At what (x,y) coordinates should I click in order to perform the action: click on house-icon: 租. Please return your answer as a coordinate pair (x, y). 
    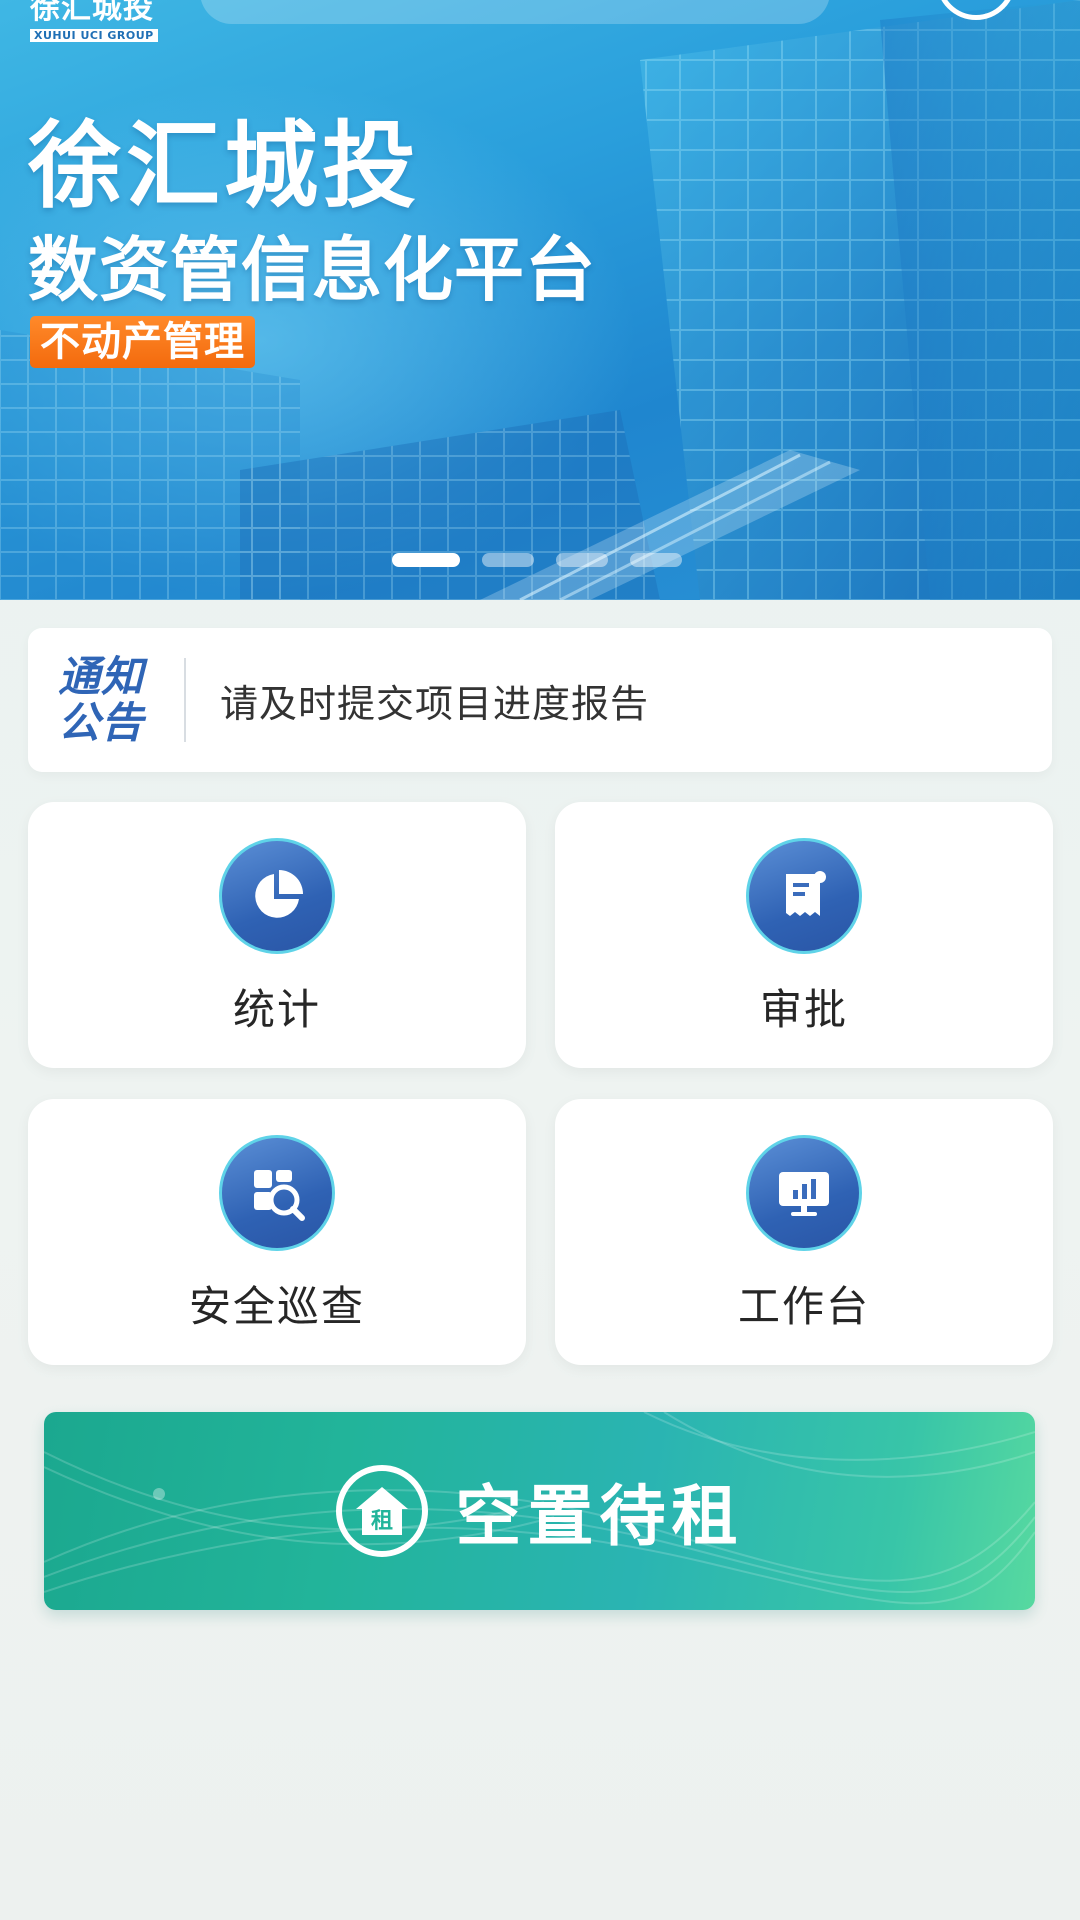
    Looking at the image, I should click on (381, 1511).